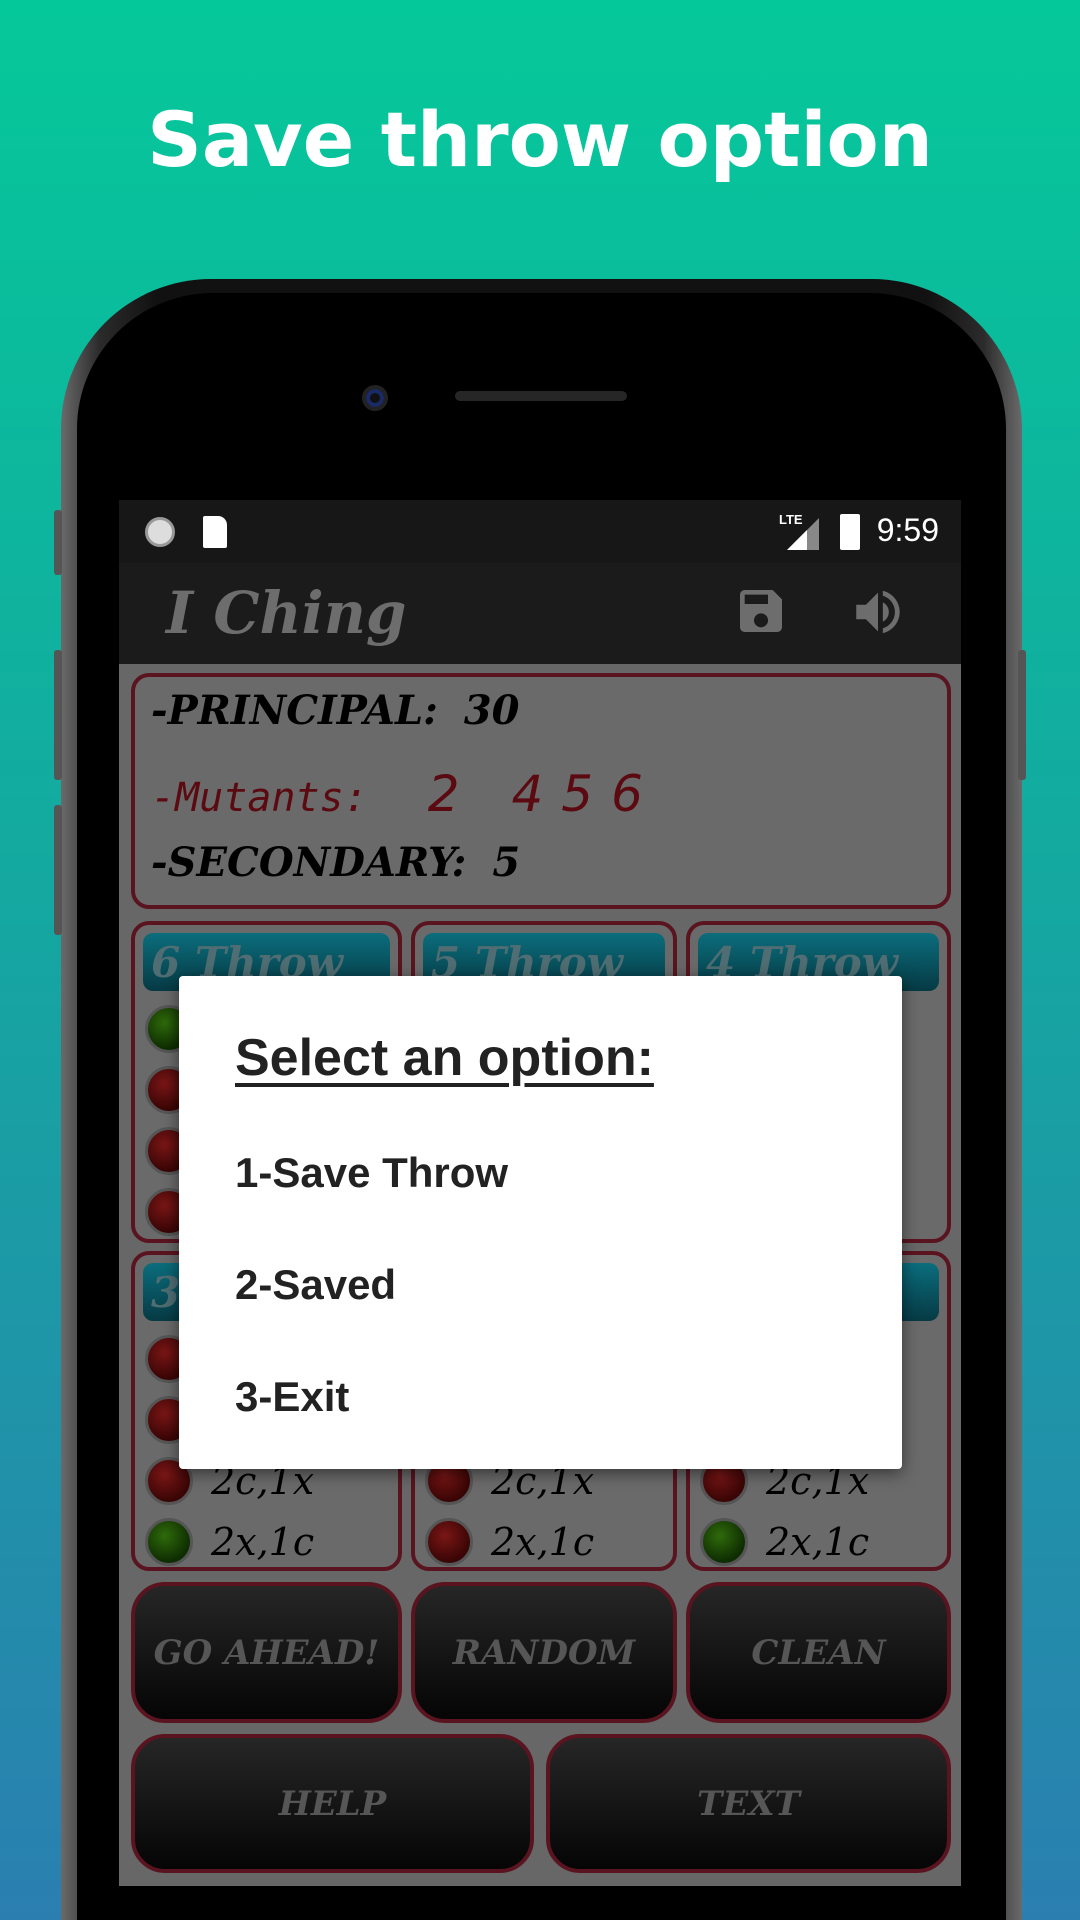  What do you see at coordinates (878, 614) in the screenshot?
I see `volume-icon` at bounding box center [878, 614].